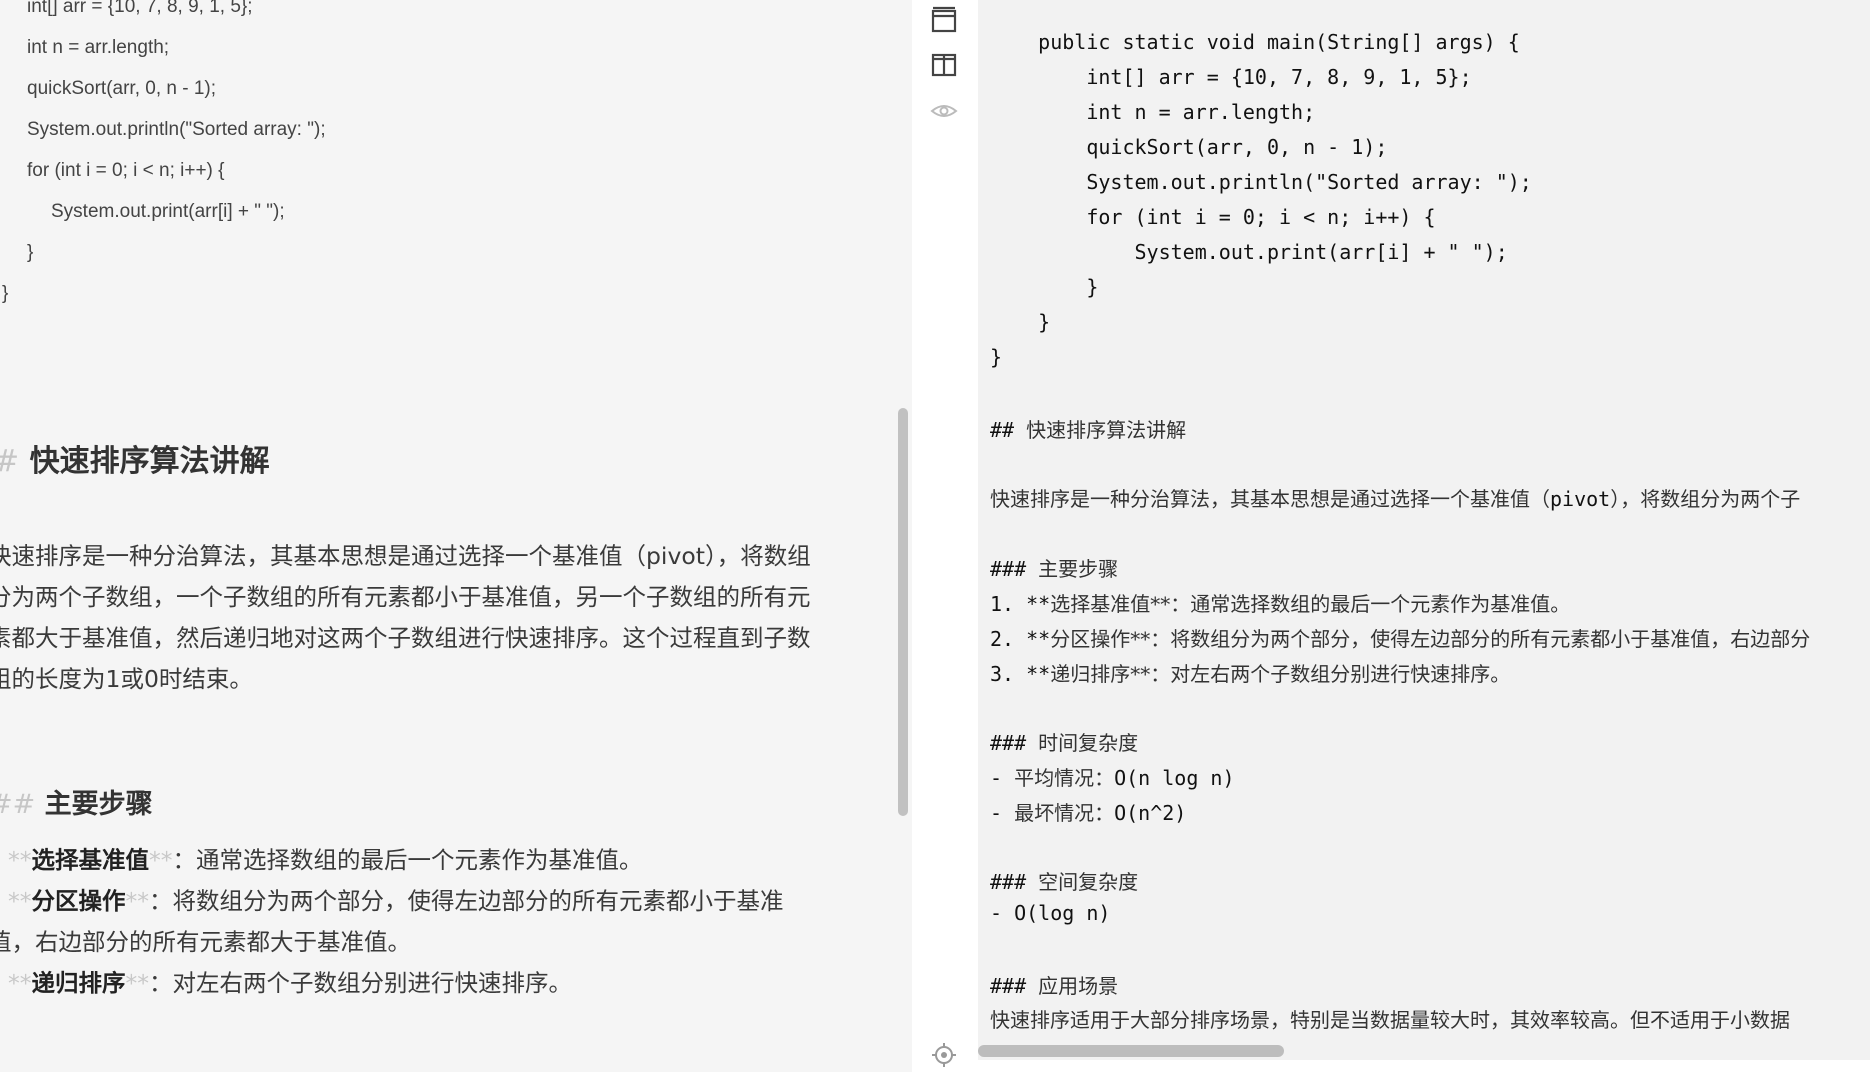  What do you see at coordinates (1213, 217) in the screenshot?
I see `editor-code-line: for (int i = 0; i < n; i++) {` at bounding box center [1213, 217].